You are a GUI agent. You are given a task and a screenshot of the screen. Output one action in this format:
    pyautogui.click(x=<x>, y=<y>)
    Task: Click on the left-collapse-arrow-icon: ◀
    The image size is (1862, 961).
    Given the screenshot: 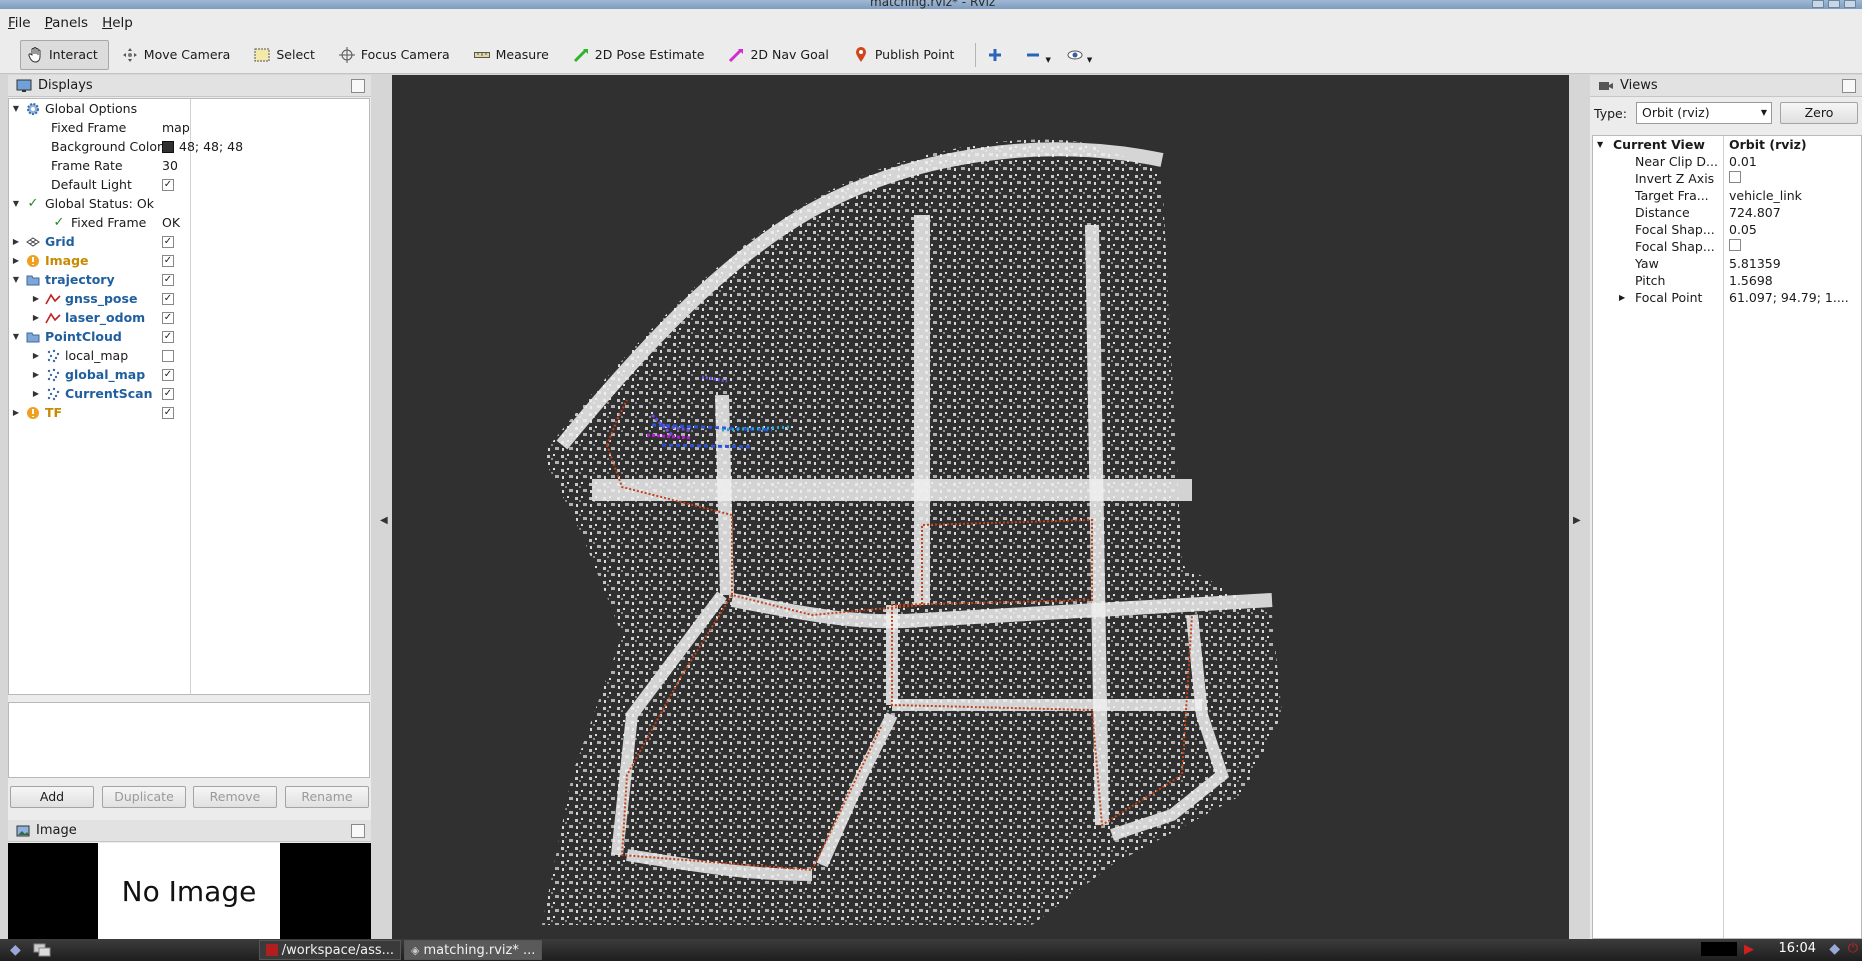 What is the action you would take?
    pyautogui.click(x=384, y=520)
    